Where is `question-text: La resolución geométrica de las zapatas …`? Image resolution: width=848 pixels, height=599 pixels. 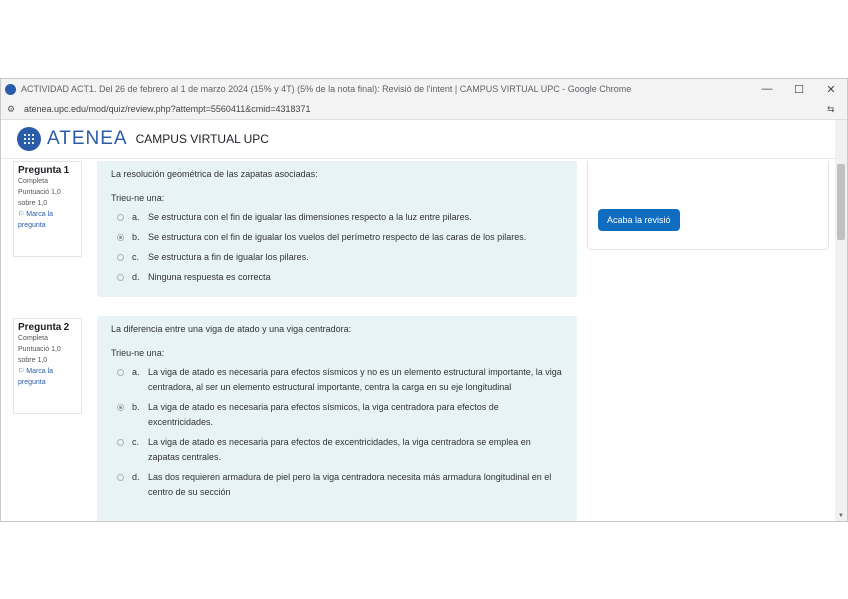 question-text: La resolución geométrica de las zapatas … is located at coordinates (214, 174).